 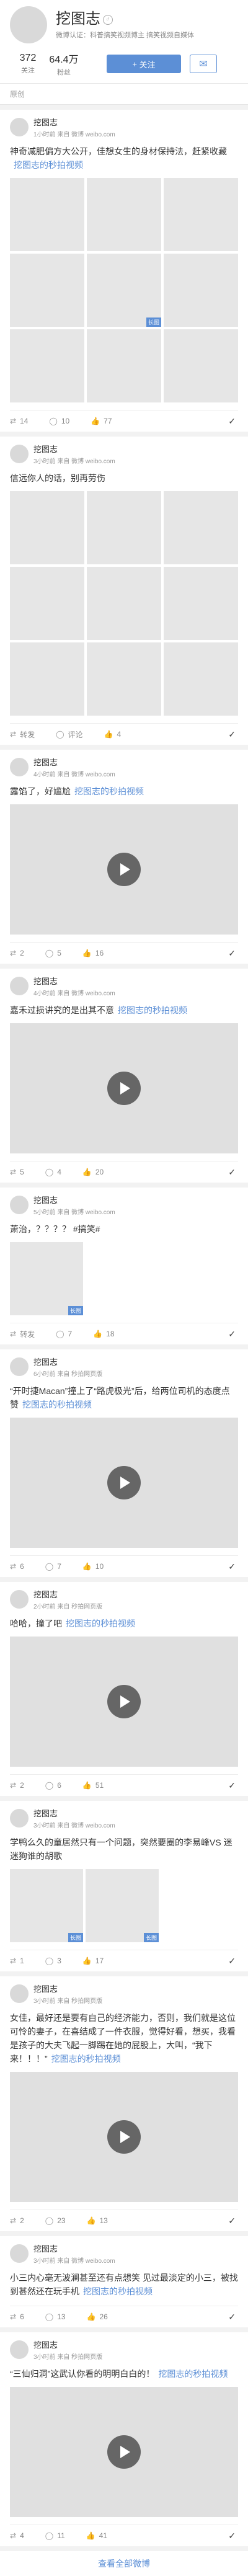 What do you see at coordinates (96, 2535) in the screenshot?
I see `like-button: 👍 41` at bounding box center [96, 2535].